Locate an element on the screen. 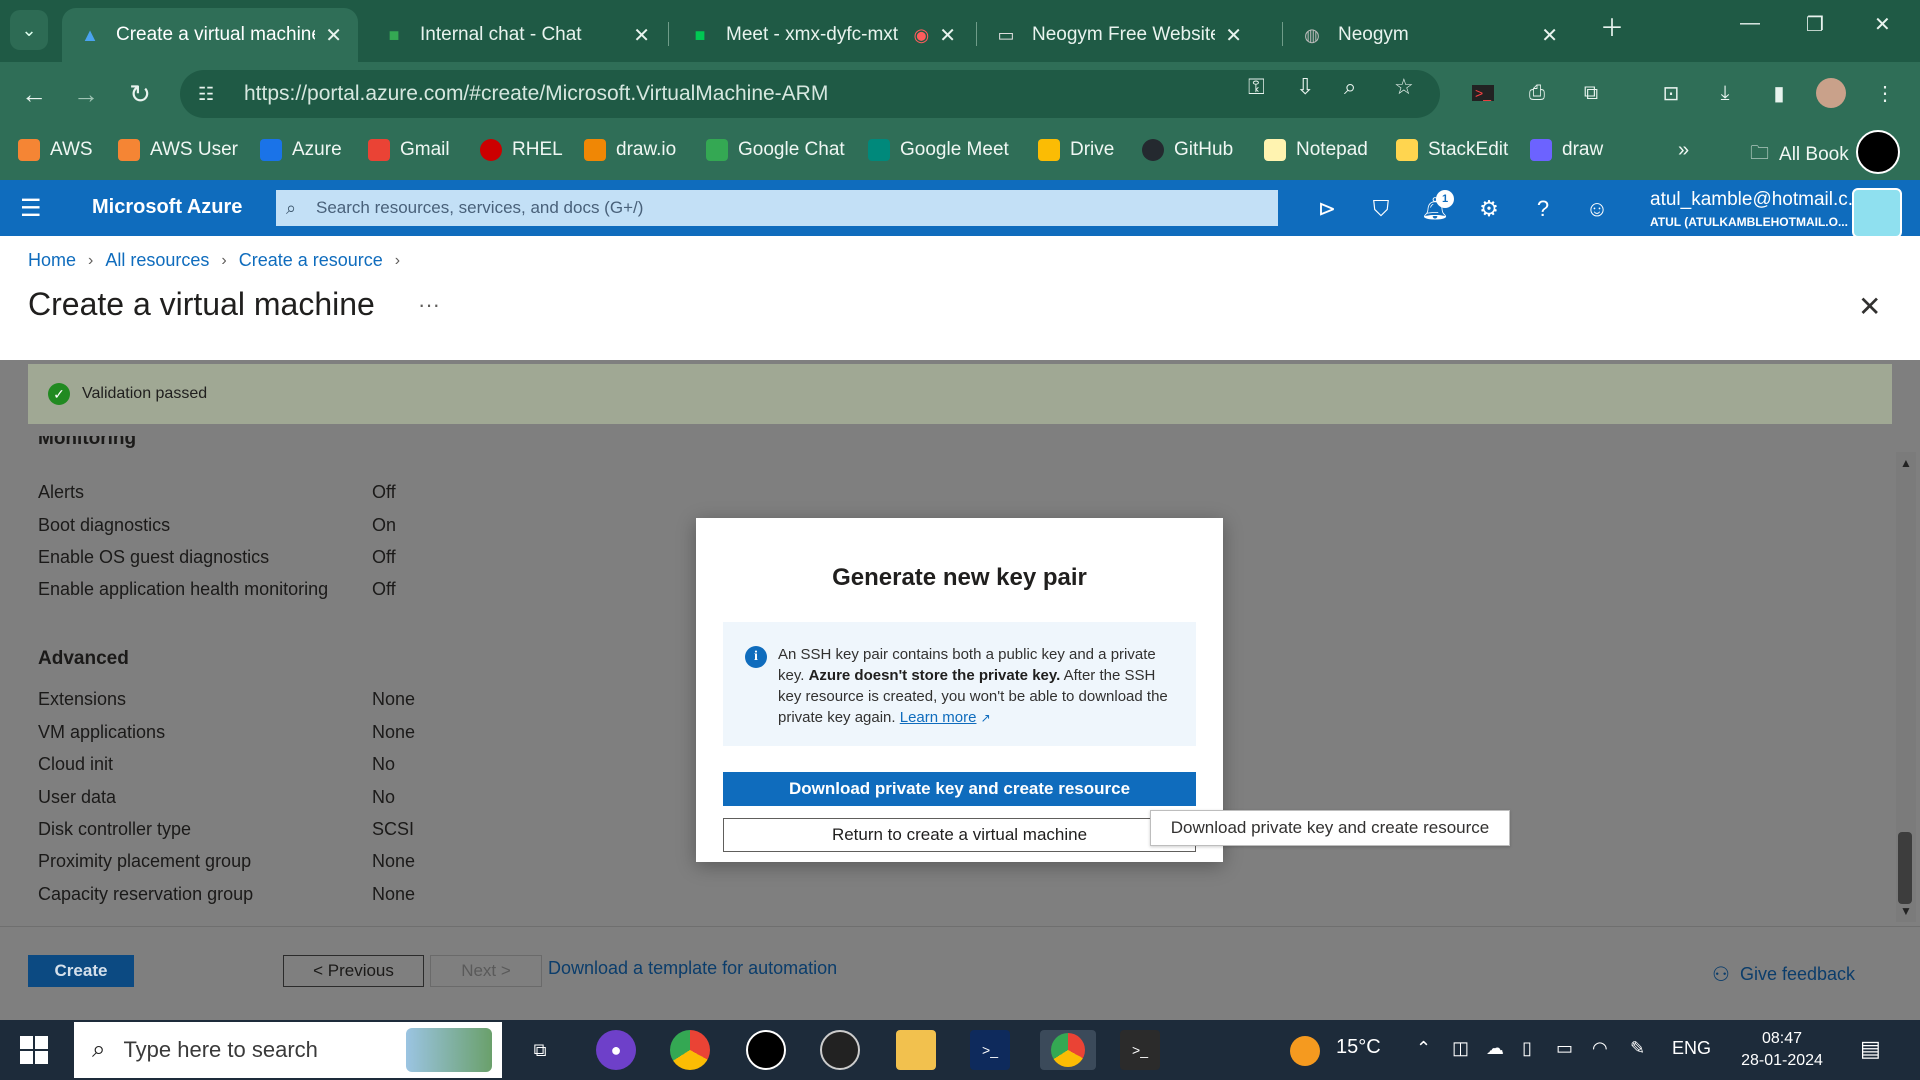 The width and height of the screenshot is (1920, 1080). restore-icon: ❐ is located at coordinates (1815, 24).